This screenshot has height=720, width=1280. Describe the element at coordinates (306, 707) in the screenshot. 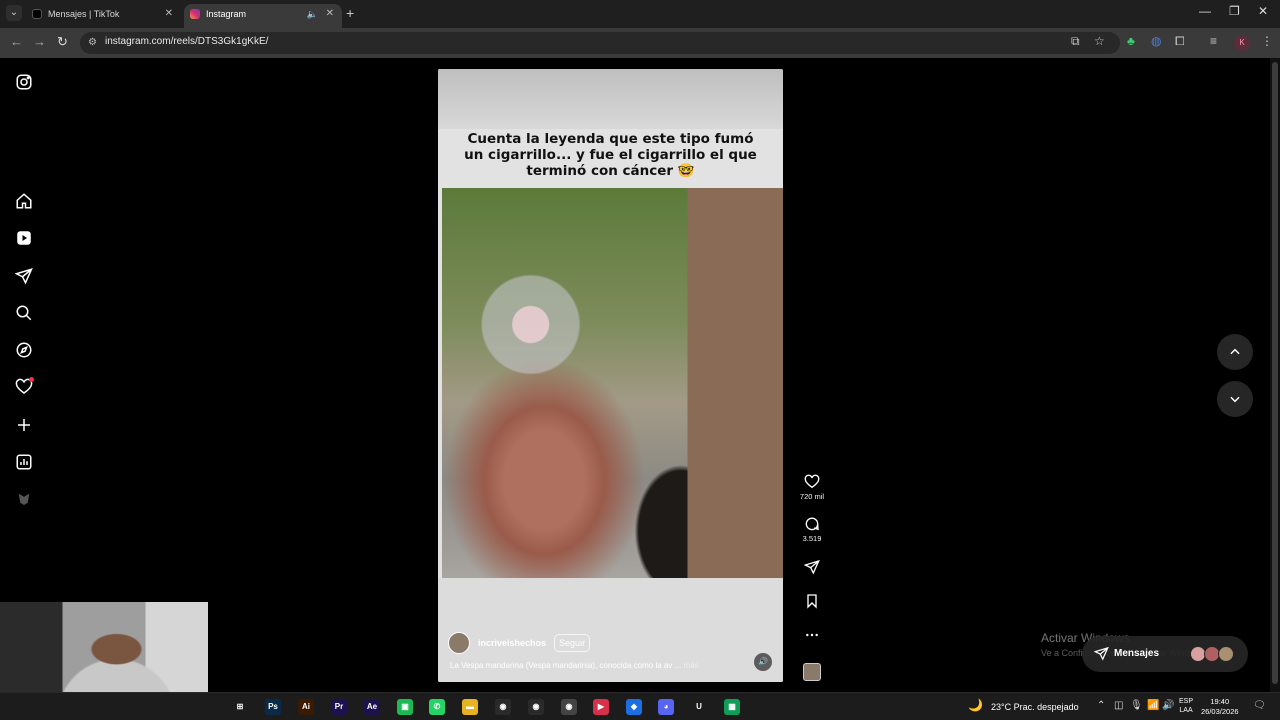

I see `illustrator-icon: Ai` at that location.